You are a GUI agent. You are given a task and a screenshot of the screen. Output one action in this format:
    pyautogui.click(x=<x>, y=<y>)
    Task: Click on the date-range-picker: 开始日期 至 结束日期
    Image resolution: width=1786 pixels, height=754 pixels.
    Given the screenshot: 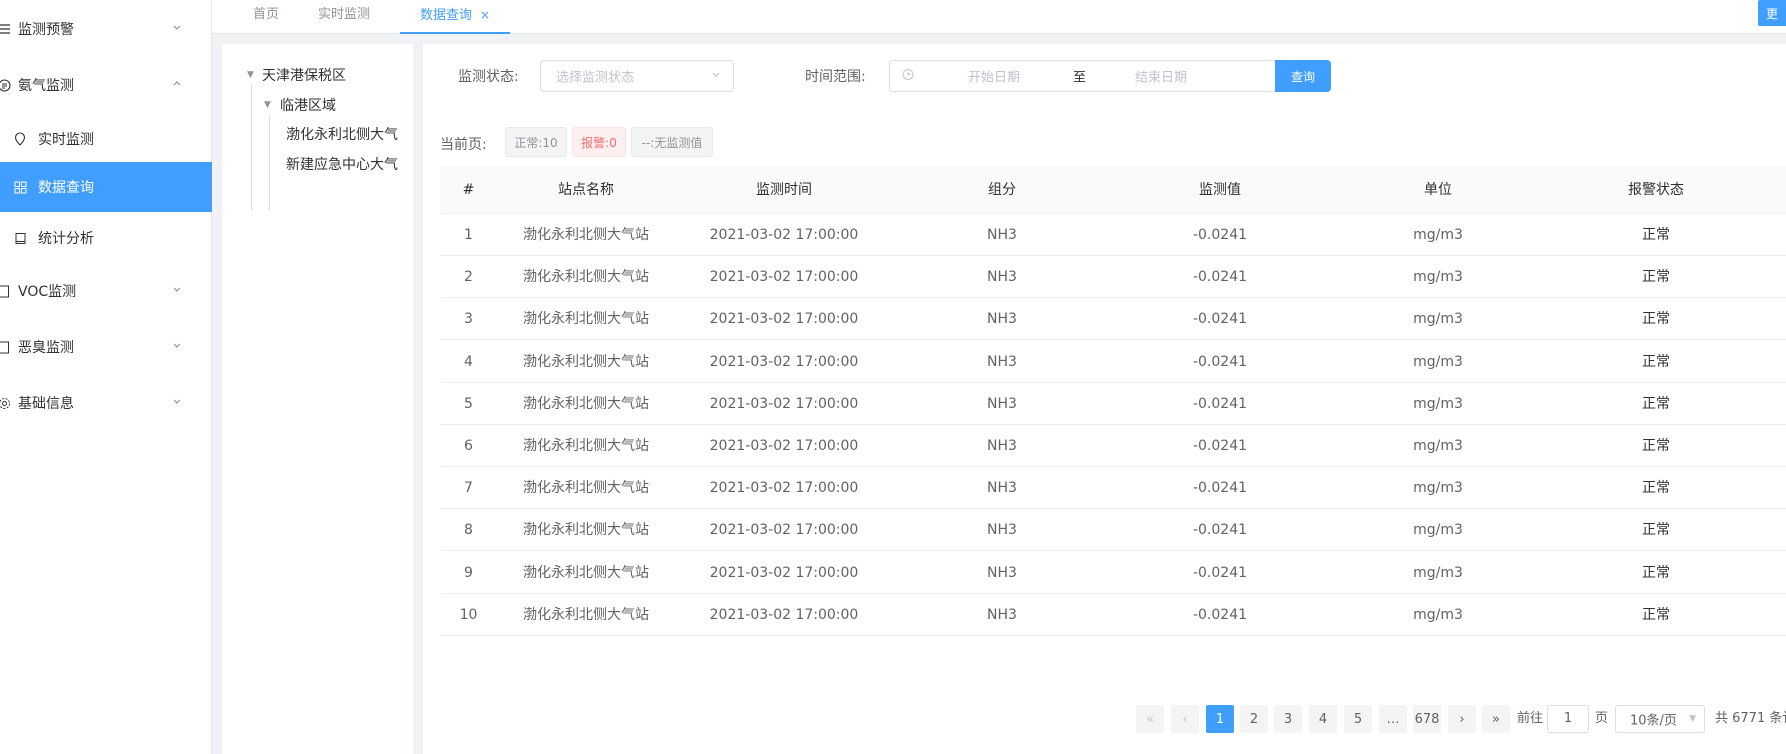 What is the action you would take?
    pyautogui.click(x=1082, y=76)
    